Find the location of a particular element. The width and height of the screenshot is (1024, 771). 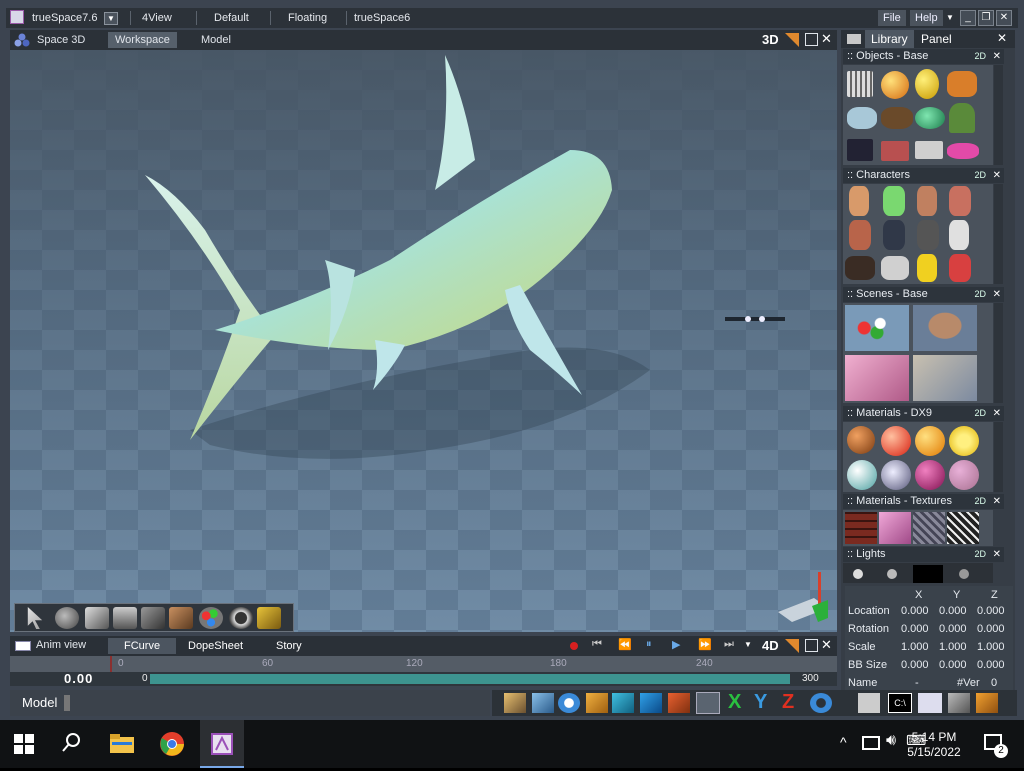

egg-object is located at coordinates (927, 84).